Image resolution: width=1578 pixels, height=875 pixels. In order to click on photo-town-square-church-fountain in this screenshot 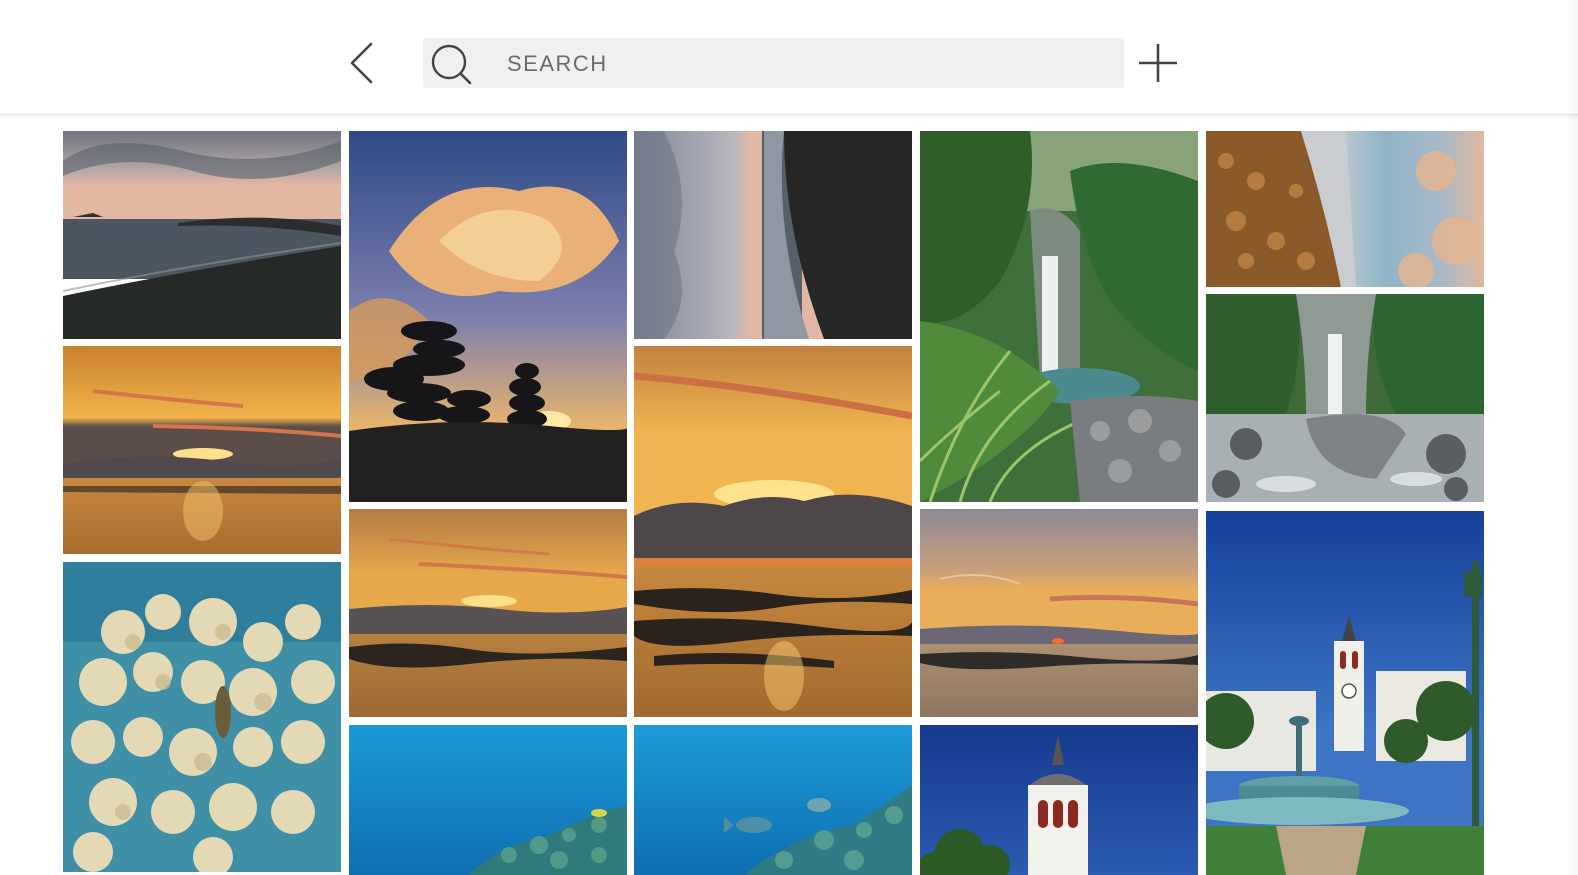, I will do `click(1345, 693)`.